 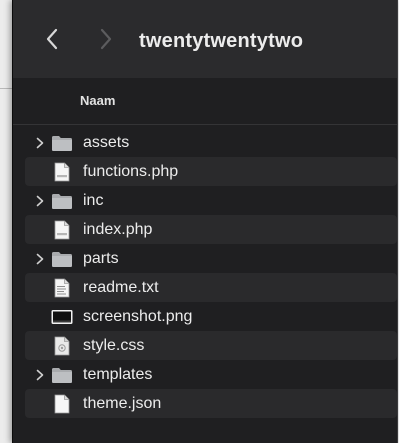 What do you see at coordinates (106, 142) in the screenshot?
I see `file-name: assets` at bounding box center [106, 142].